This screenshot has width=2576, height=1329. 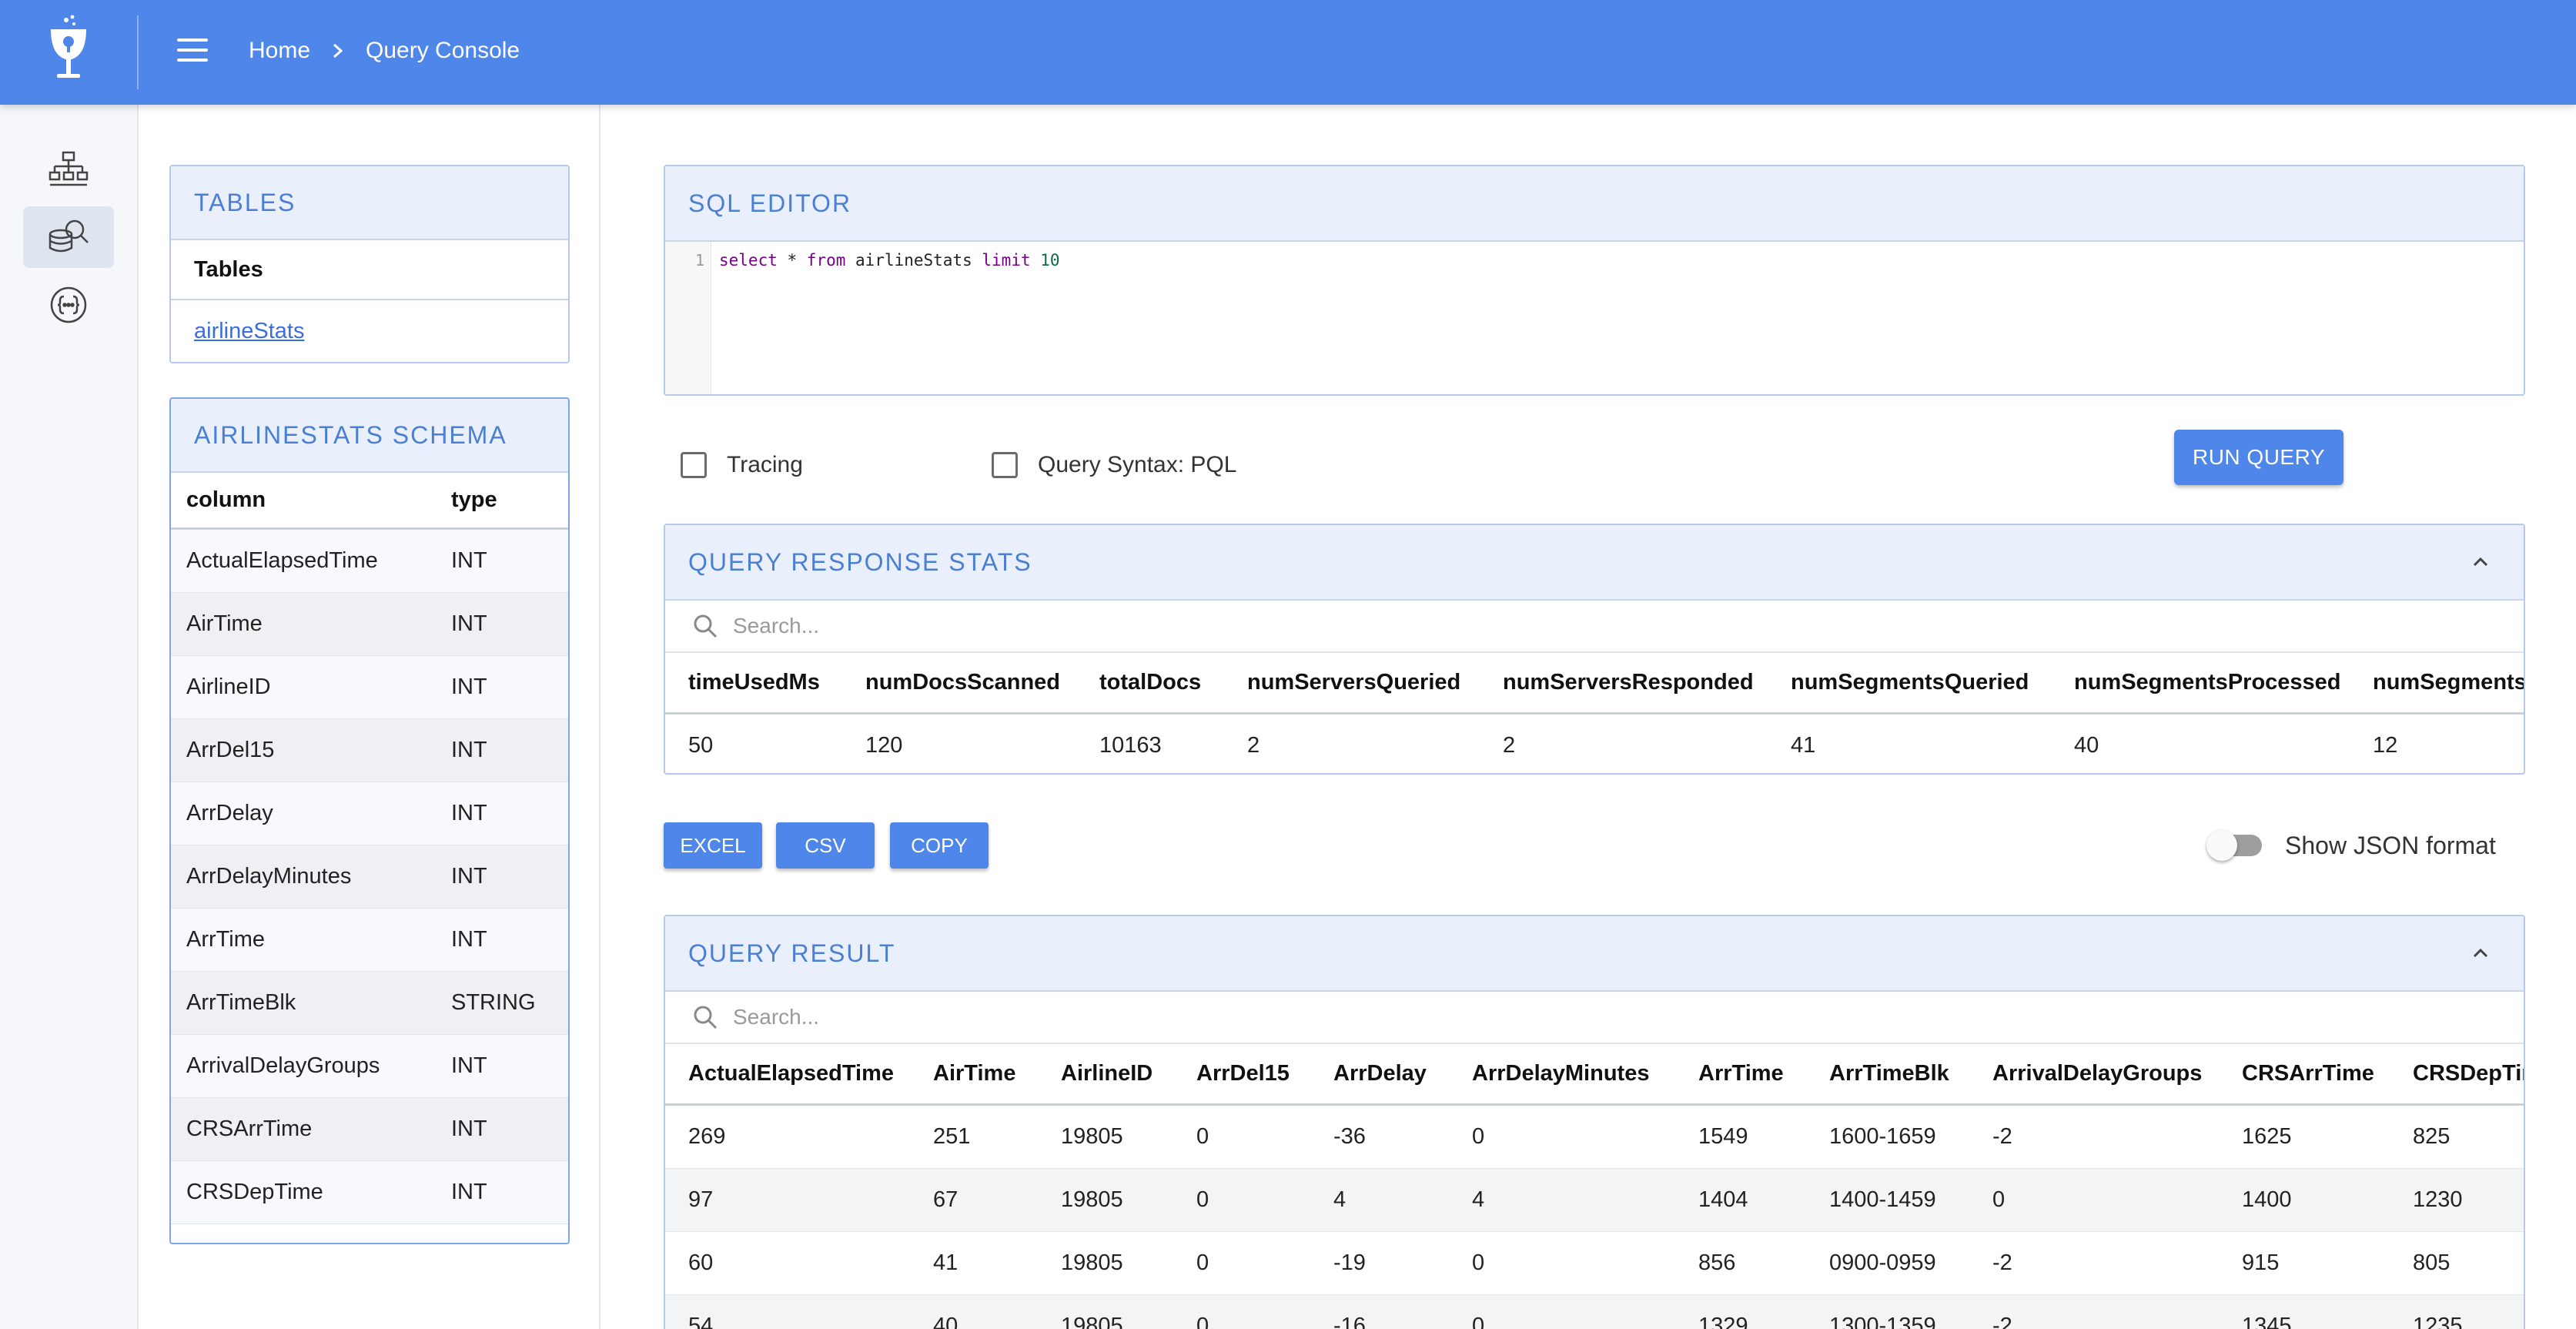 What do you see at coordinates (1594, 563) in the screenshot?
I see `stats-header: QUERY RESPONSE STATS` at bounding box center [1594, 563].